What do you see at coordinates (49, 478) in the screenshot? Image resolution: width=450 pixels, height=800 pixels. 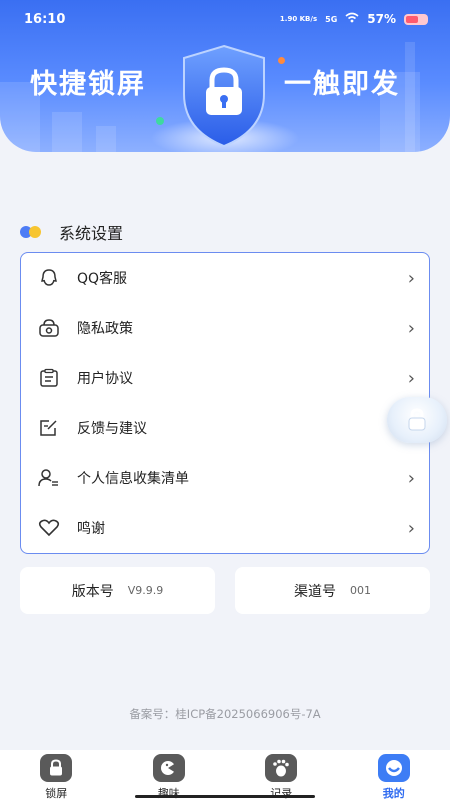 I see `user-list-icon` at bounding box center [49, 478].